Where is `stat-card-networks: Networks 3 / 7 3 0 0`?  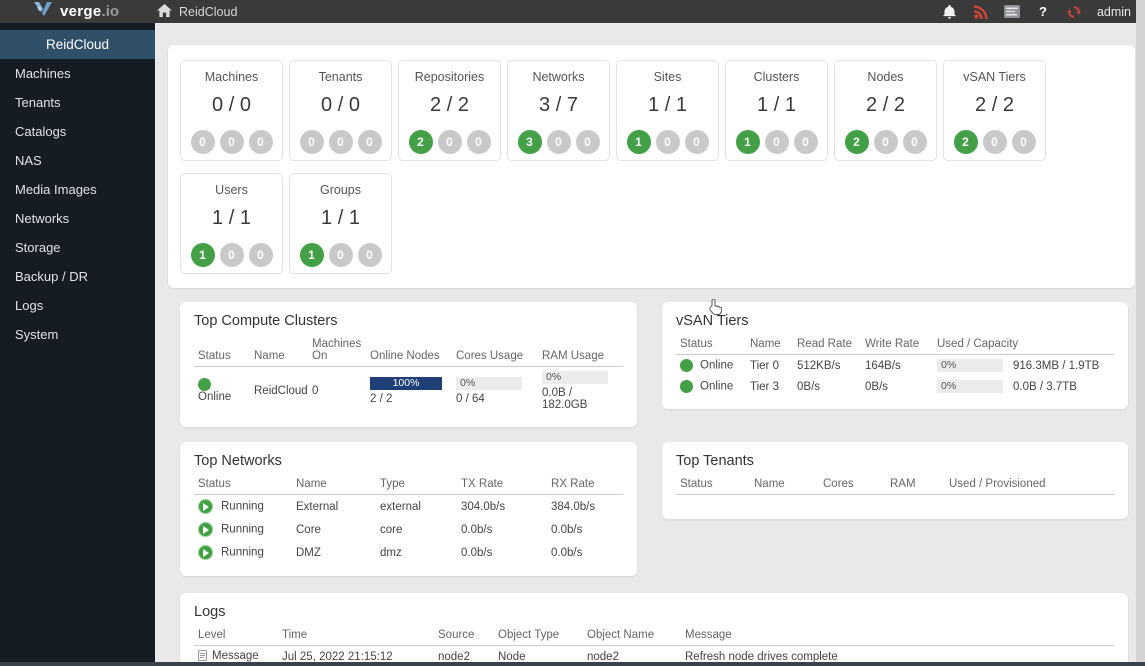 stat-card-networks: Networks 3 / 7 3 0 0 is located at coordinates (558, 110).